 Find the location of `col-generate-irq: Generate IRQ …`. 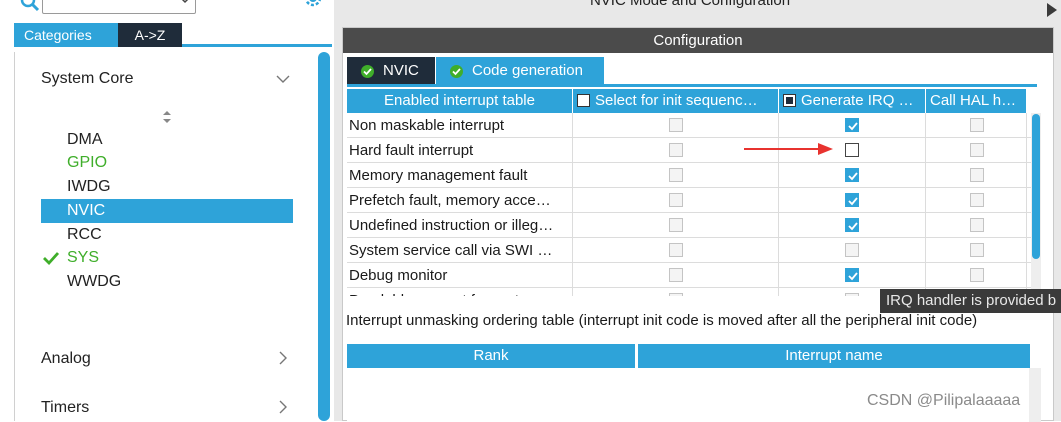

col-generate-irq: Generate IRQ … is located at coordinates (852, 101).